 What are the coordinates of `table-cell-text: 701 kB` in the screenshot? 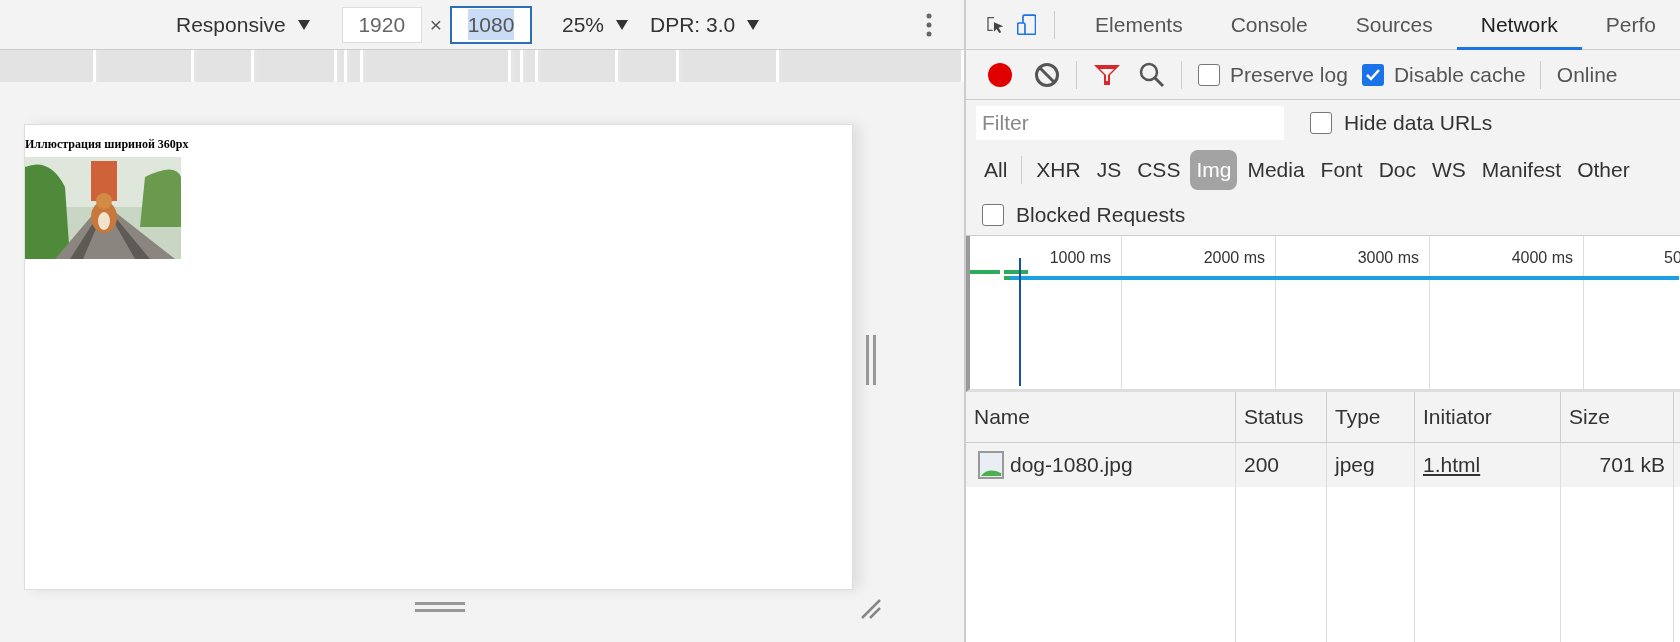 It's located at (1632, 465).